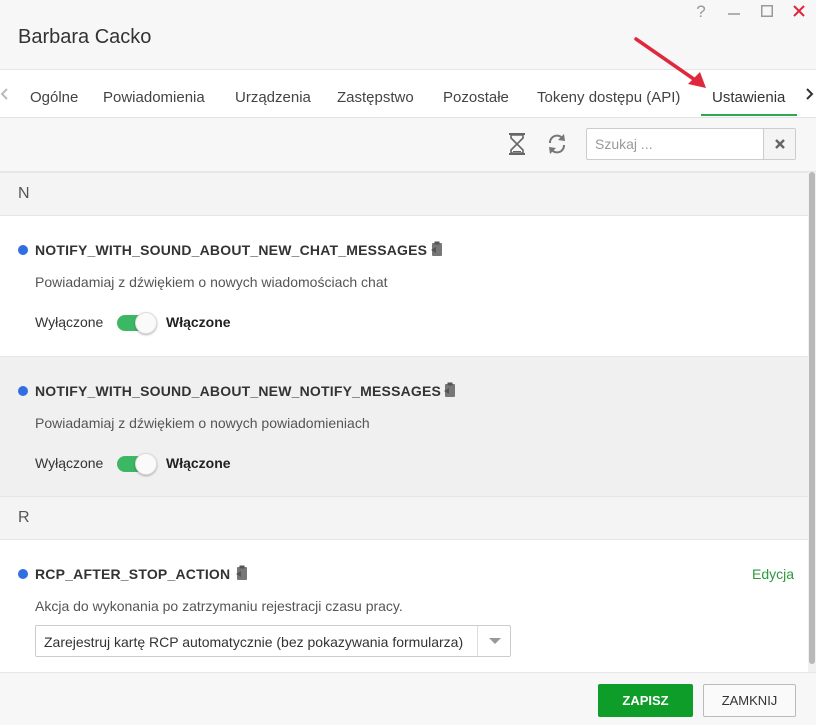 The height and width of the screenshot is (725, 816). I want to click on chevron-down-icon, so click(494, 641).